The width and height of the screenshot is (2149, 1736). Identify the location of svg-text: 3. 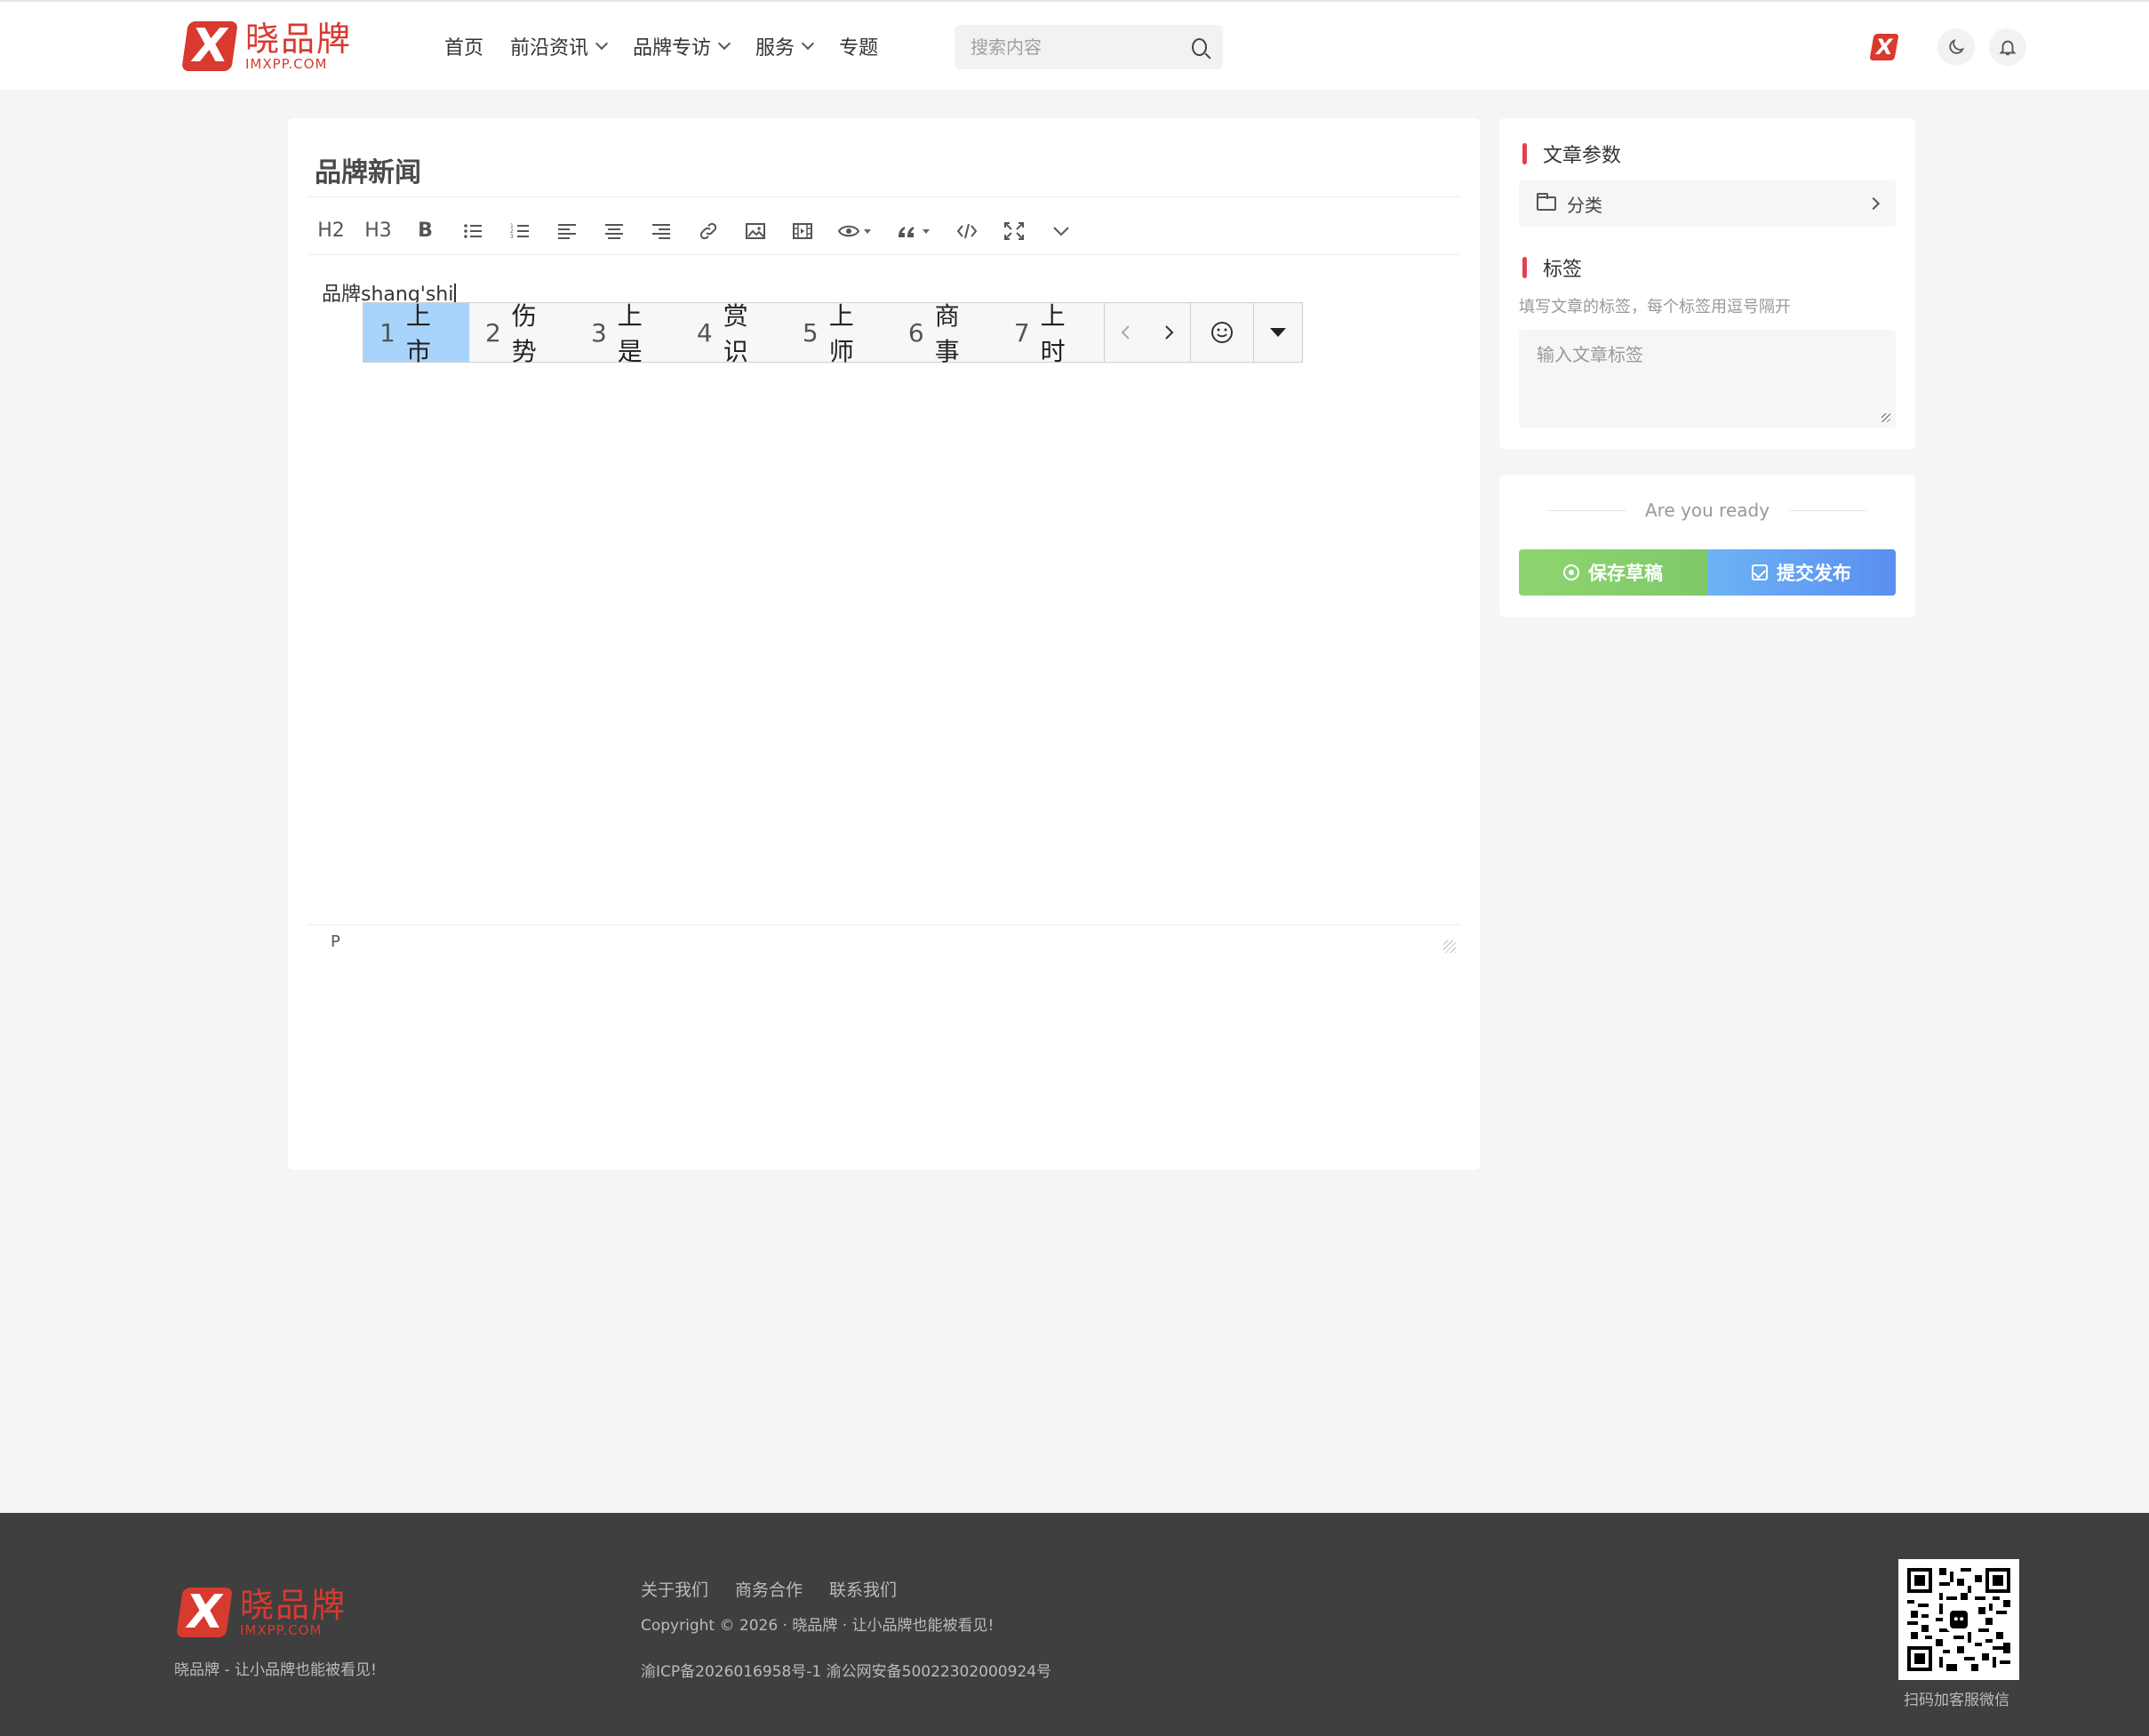
(512, 237).